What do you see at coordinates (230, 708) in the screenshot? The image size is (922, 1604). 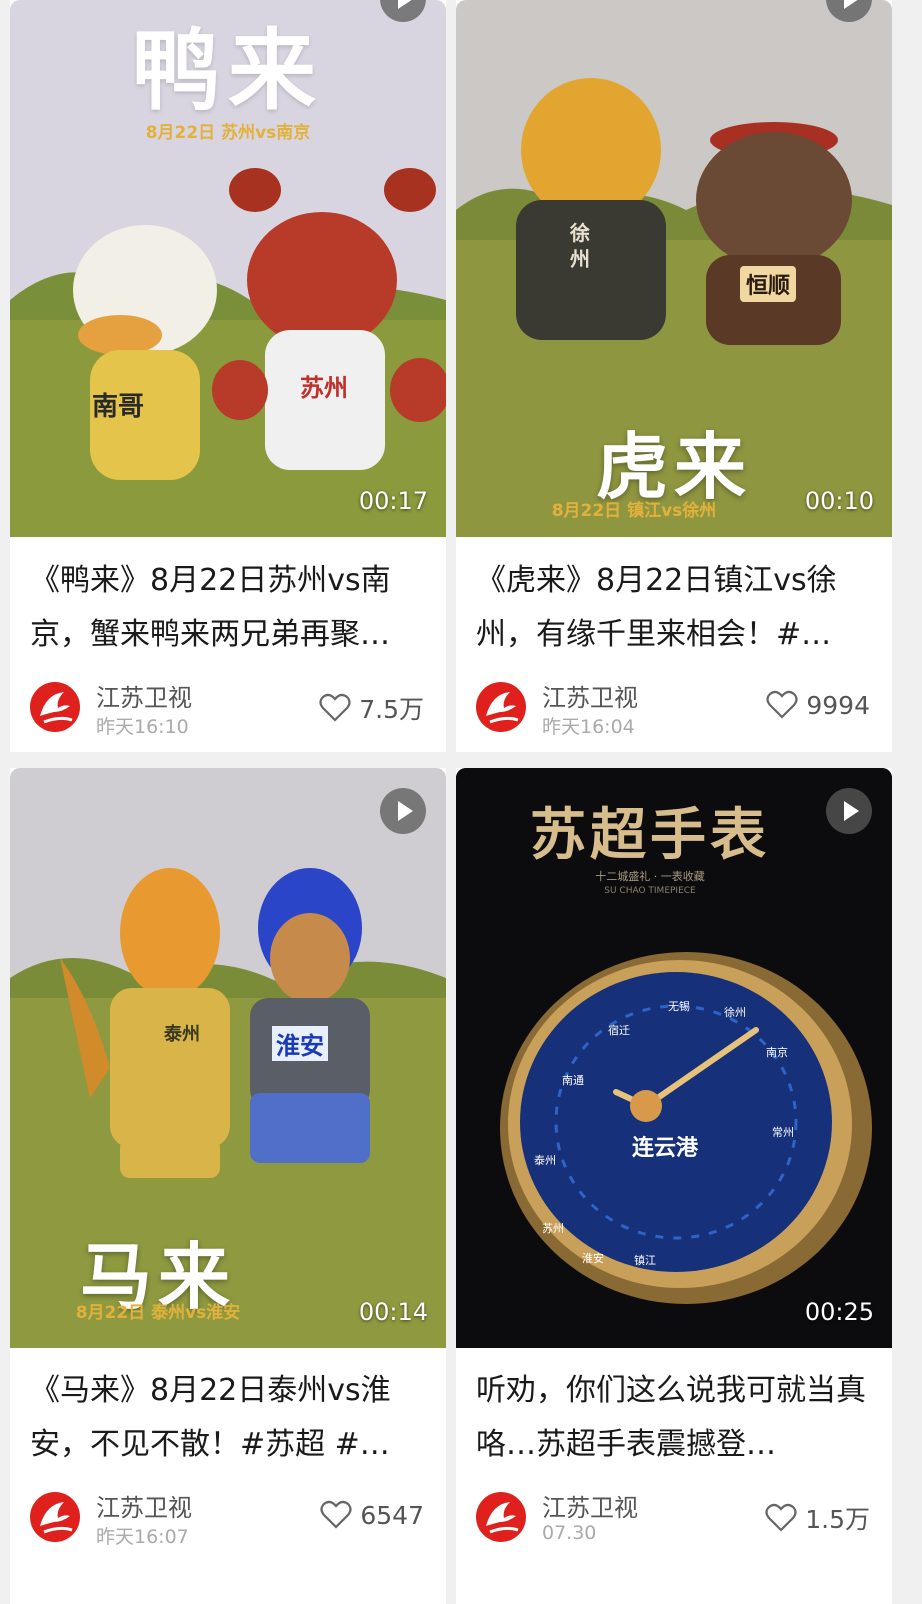 I see `video-meta: 江苏卫视 昨天16:10 7.5万` at bounding box center [230, 708].